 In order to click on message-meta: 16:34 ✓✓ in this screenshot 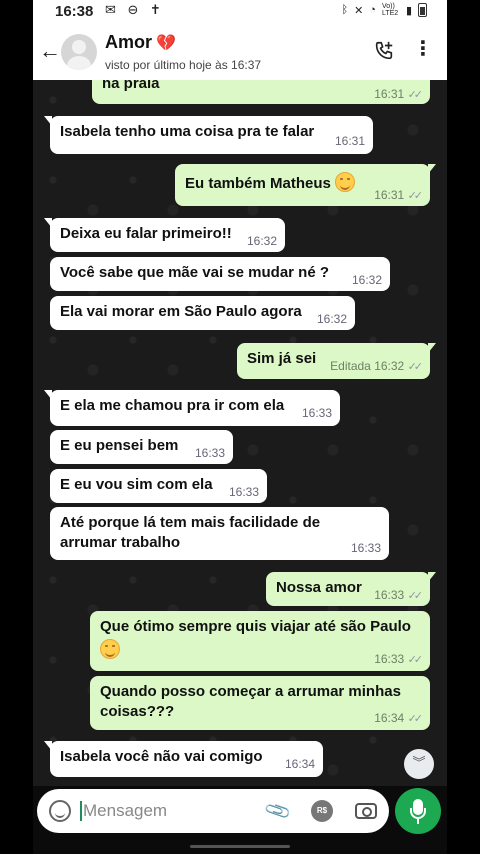, I will do `click(399, 718)`.